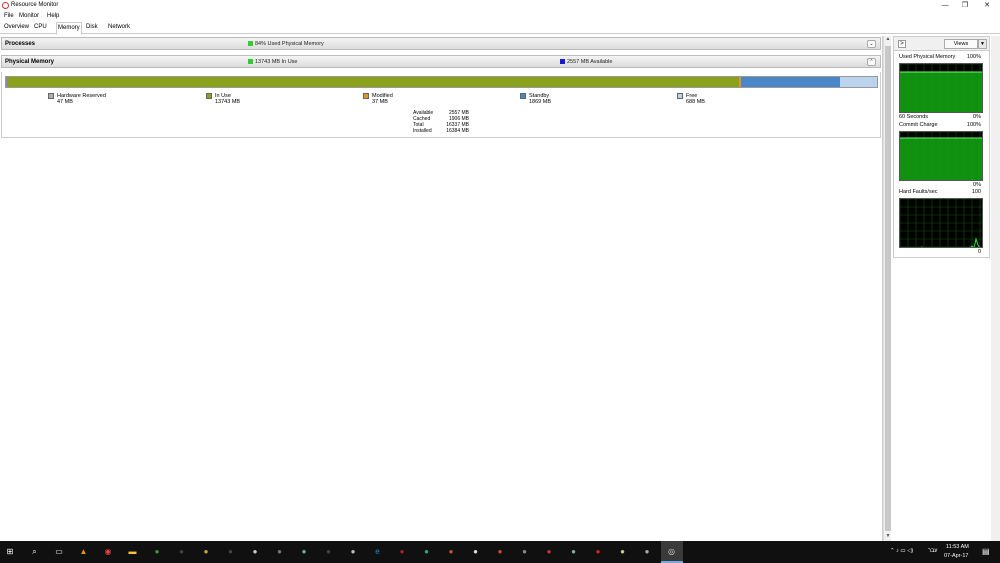 Image resolution: width=1000 pixels, height=563 pixels. What do you see at coordinates (276, 62) in the screenshot?
I see `in-use-status-text: 13743 MB In Use` at bounding box center [276, 62].